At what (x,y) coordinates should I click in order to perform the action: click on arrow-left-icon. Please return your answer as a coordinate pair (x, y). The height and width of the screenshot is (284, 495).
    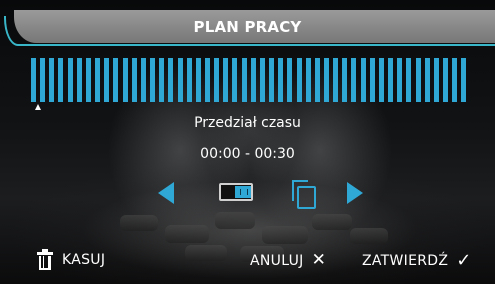
    Looking at the image, I should click on (166, 193).